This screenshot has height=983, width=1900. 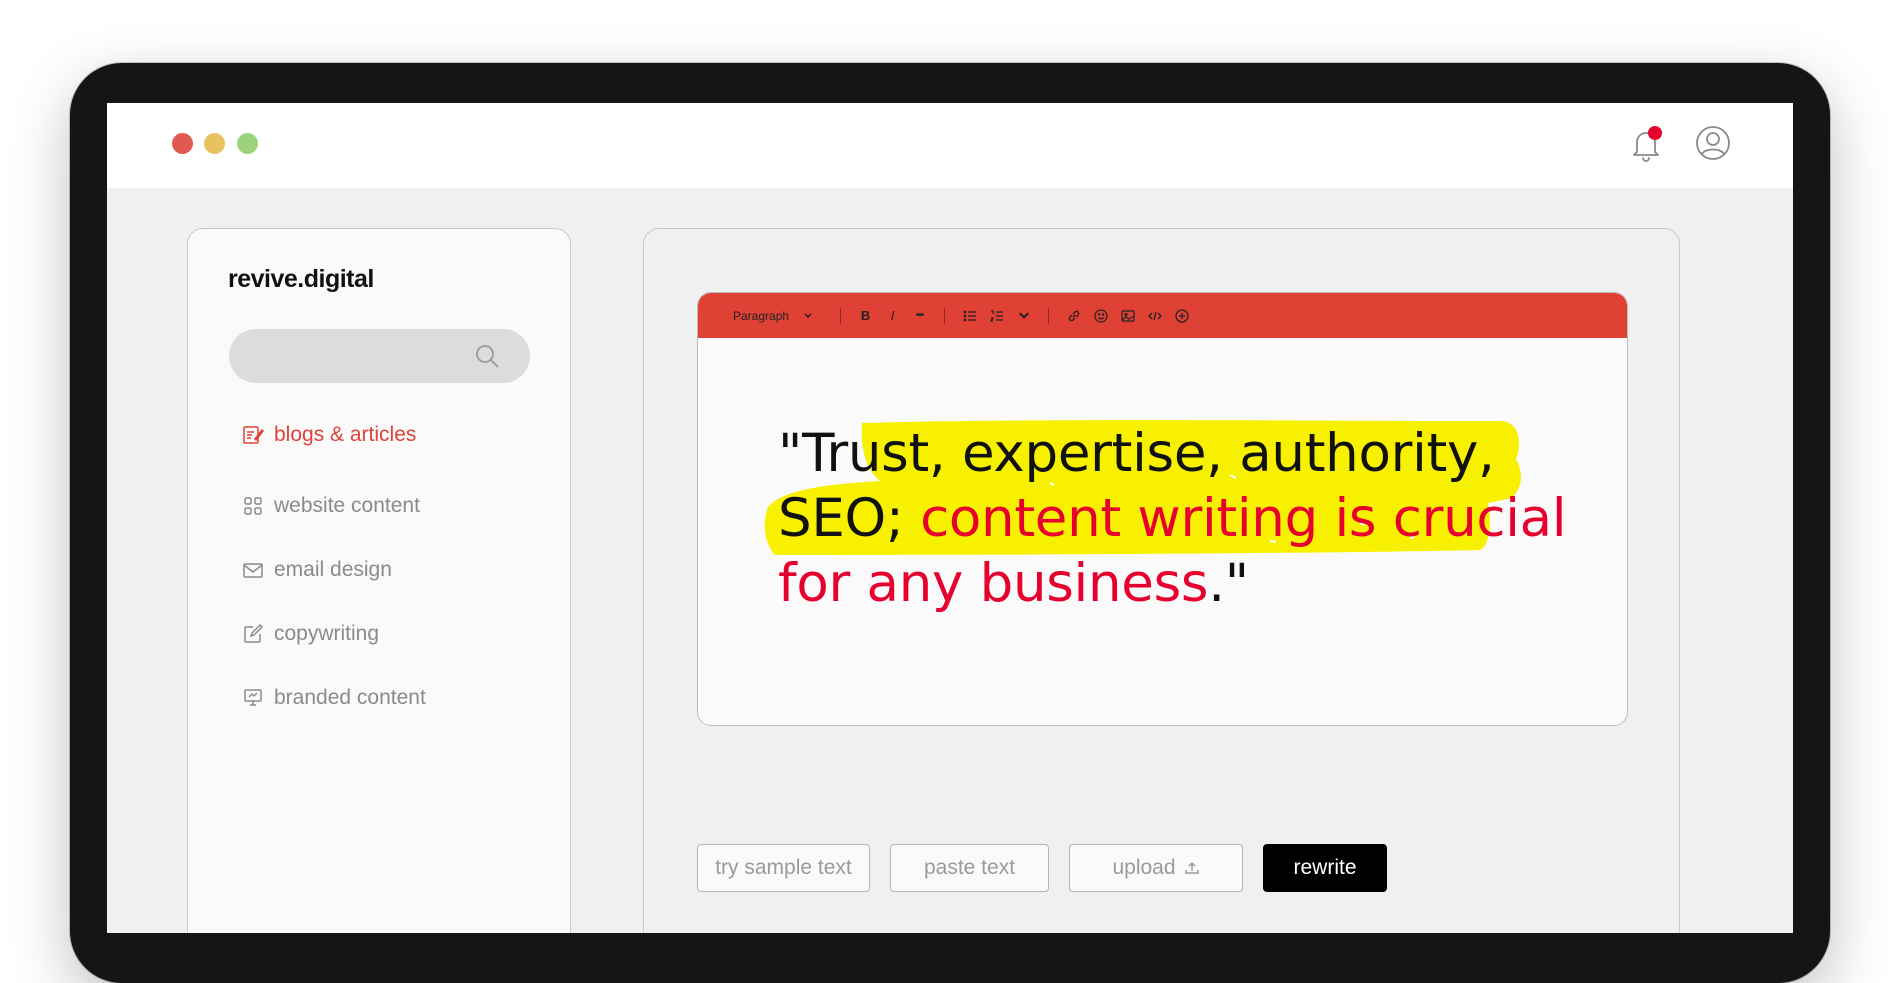 I want to click on paragraph-style-select: Paragraph, so click(x=773, y=316).